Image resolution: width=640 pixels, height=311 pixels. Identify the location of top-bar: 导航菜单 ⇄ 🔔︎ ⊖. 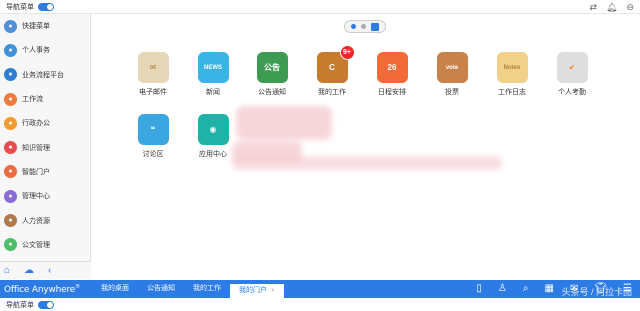
(320, 7).